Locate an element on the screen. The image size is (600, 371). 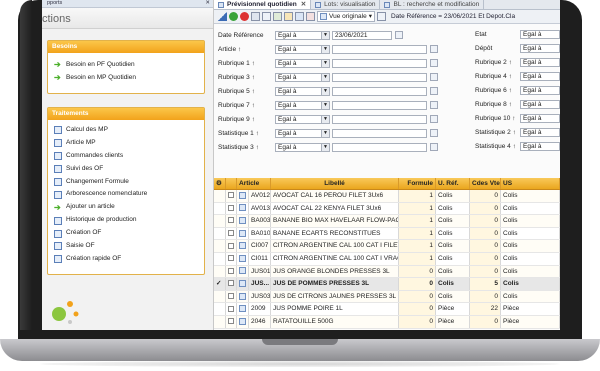
stop-icon is located at coordinates (244, 16).